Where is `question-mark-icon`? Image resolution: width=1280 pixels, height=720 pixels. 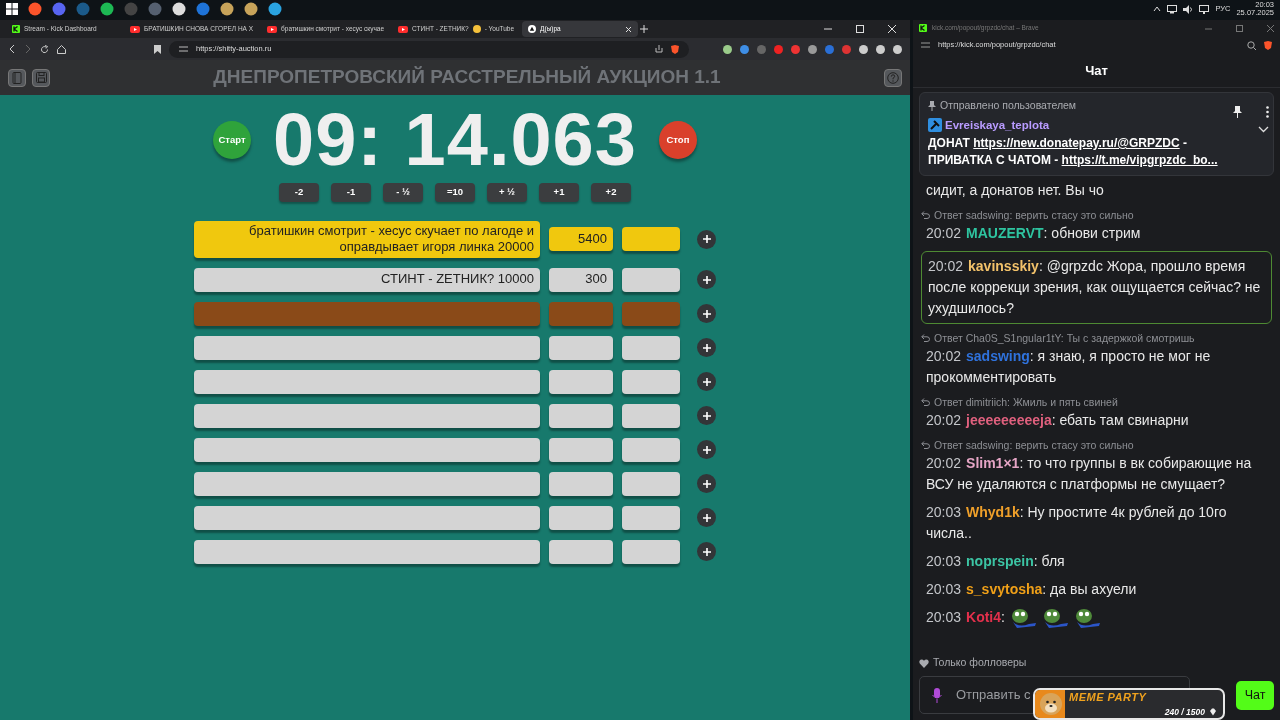 question-mark-icon is located at coordinates (893, 77).